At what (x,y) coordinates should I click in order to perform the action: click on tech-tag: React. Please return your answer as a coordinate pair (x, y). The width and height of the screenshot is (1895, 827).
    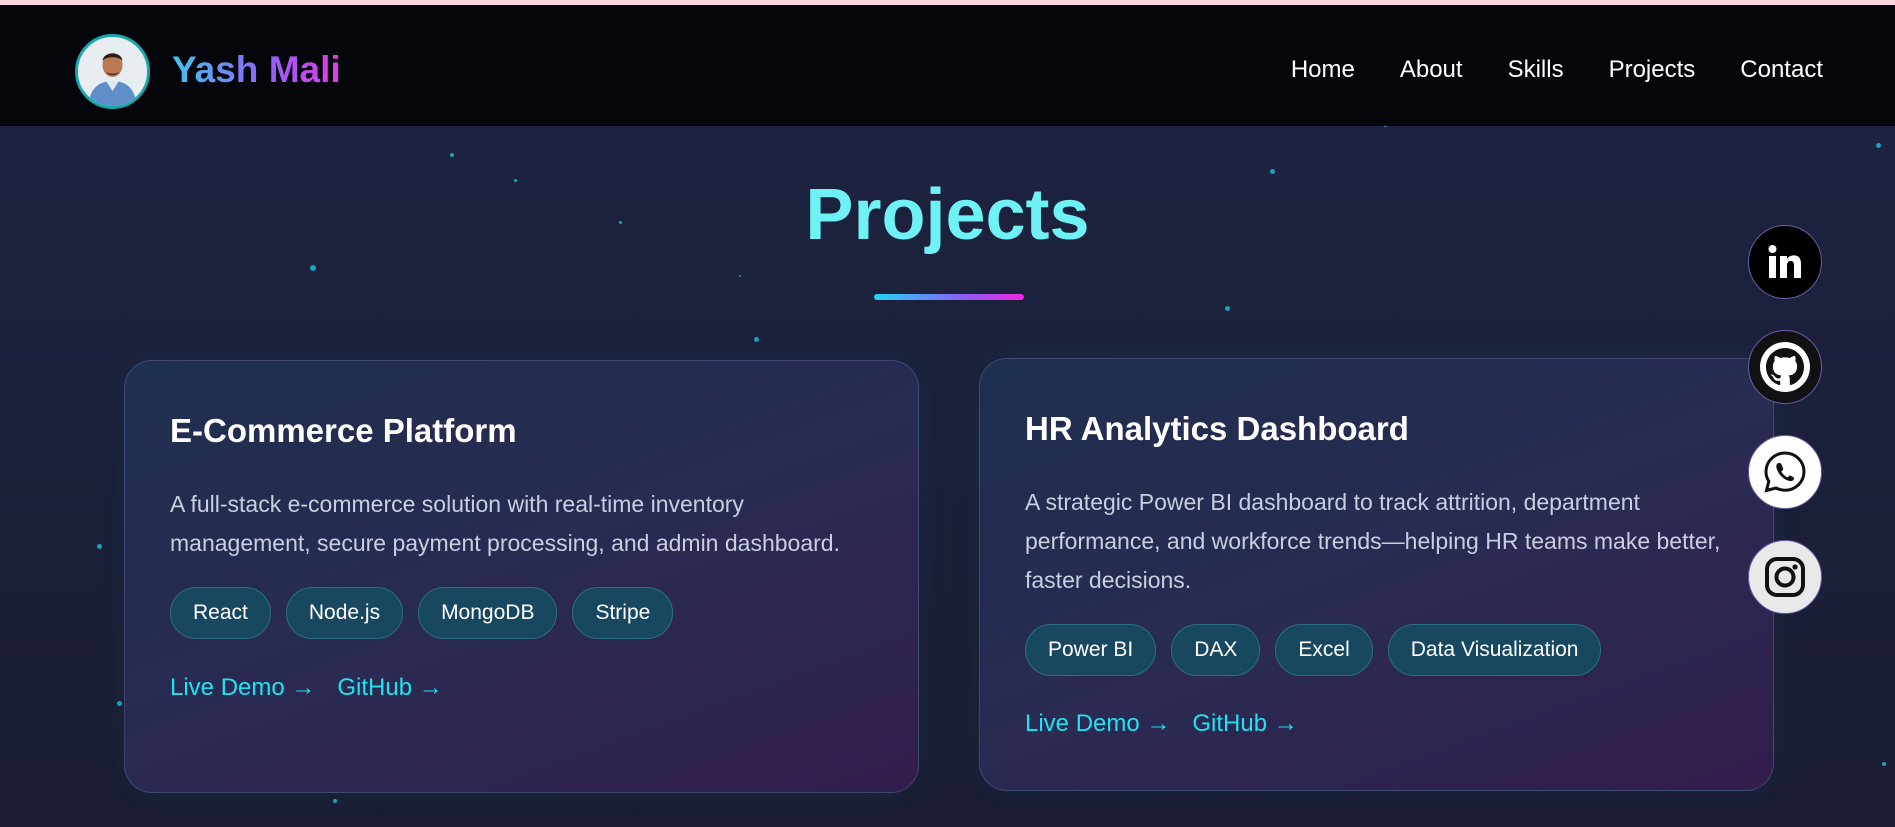
    Looking at the image, I should click on (220, 613).